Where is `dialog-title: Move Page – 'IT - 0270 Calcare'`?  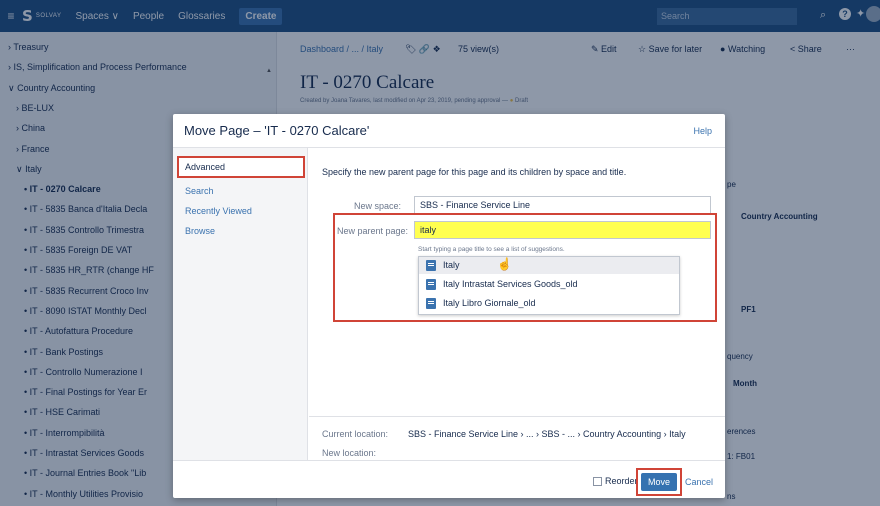 dialog-title: Move Page – 'IT - 0270 Calcare' is located at coordinates (277, 130).